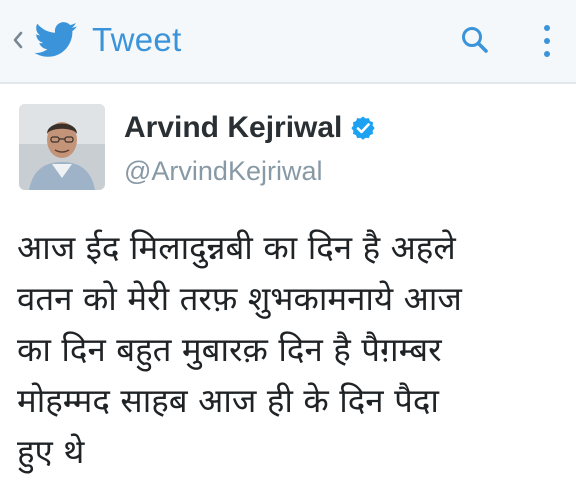 This screenshot has height=497, width=576. What do you see at coordinates (18, 40) in the screenshot?
I see `chevron-left-icon` at bounding box center [18, 40].